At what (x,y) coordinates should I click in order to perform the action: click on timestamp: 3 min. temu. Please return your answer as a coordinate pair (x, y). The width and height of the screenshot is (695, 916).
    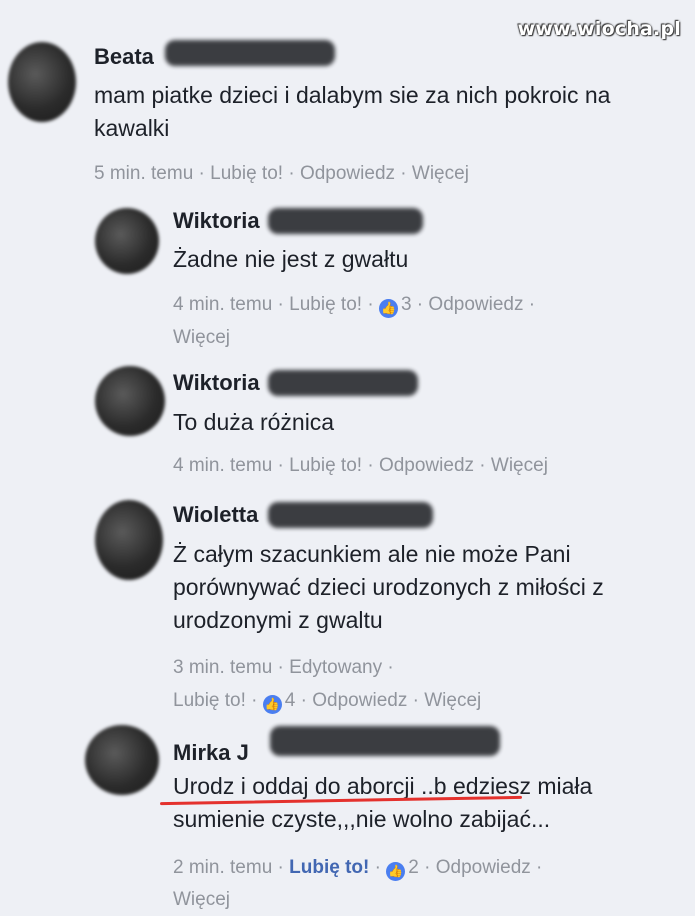
    Looking at the image, I should click on (222, 667).